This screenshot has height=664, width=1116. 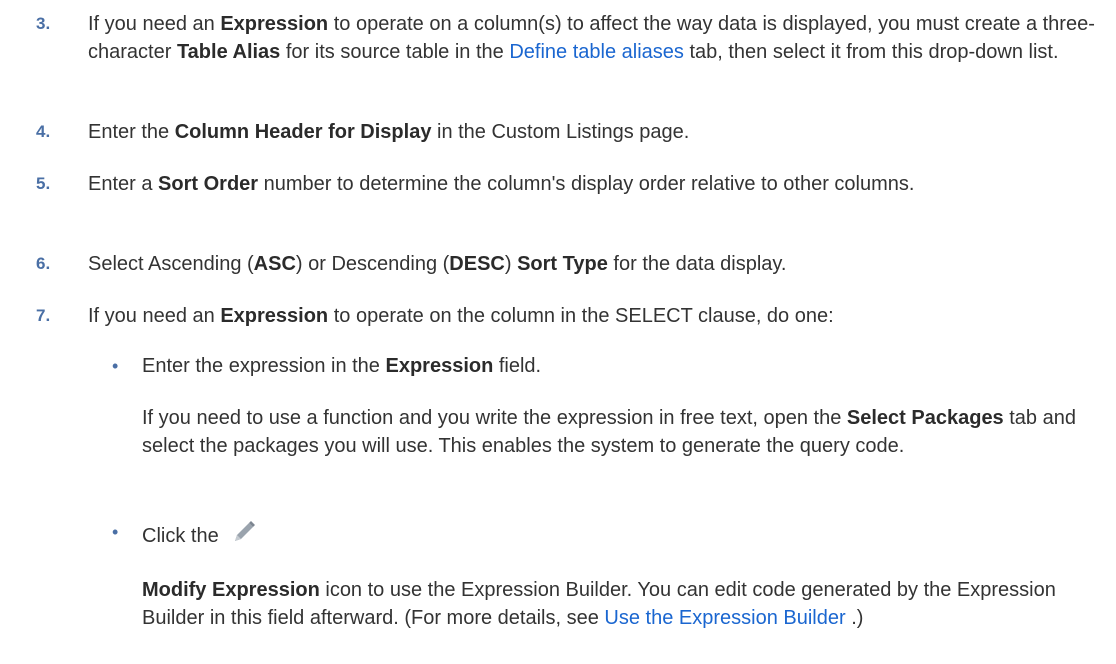 What do you see at coordinates (43, 183) in the screenshot?
I see `step-number: 5.` at bounding box center [43, 183].